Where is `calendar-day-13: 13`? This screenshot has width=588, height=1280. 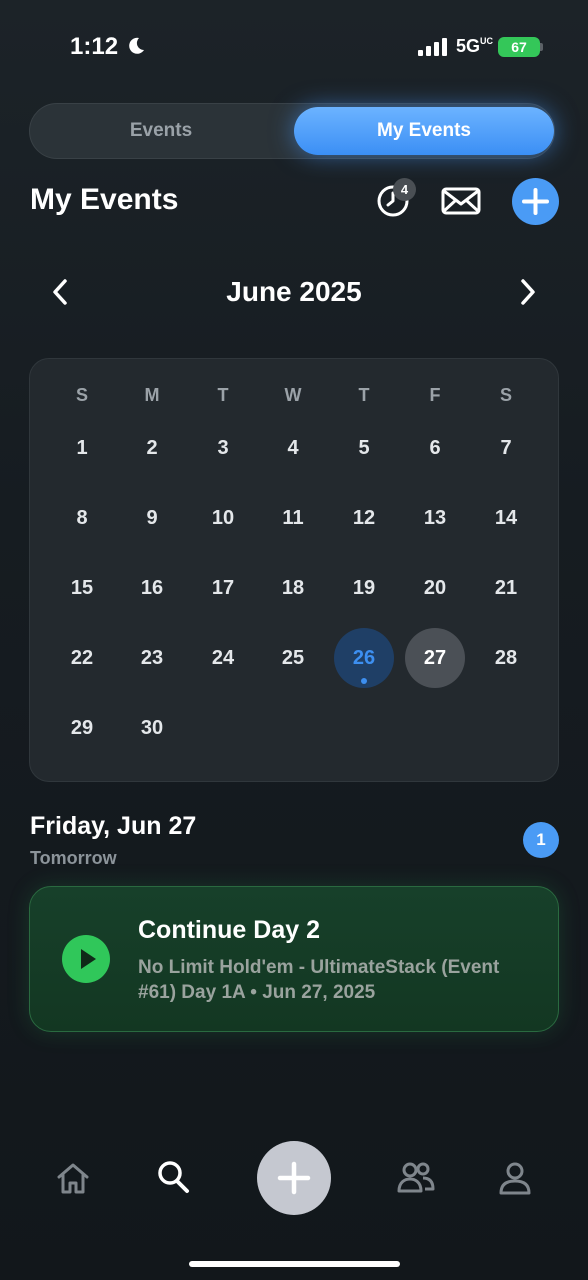 calendar-day-13: 13 is located at coordinates (435, 518).